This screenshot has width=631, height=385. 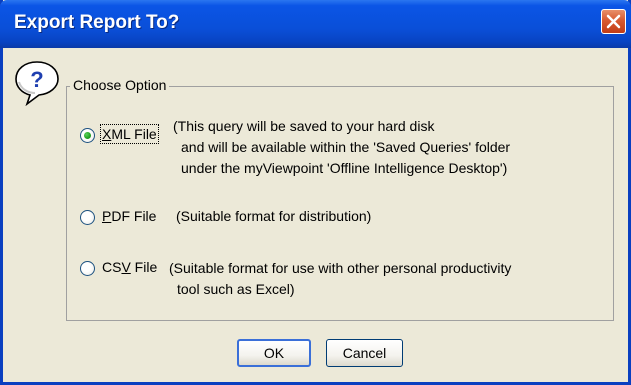 I want to click on cancel-button: Cancel, so click(x=364, y=353).